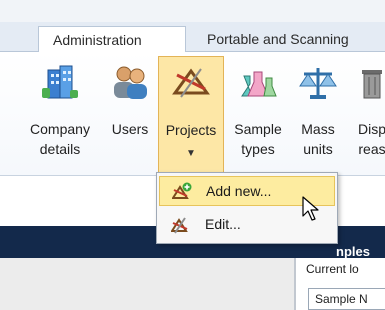 This screenshot has width=385, height=310. I want to click on scale-icon, so click(318, 83).